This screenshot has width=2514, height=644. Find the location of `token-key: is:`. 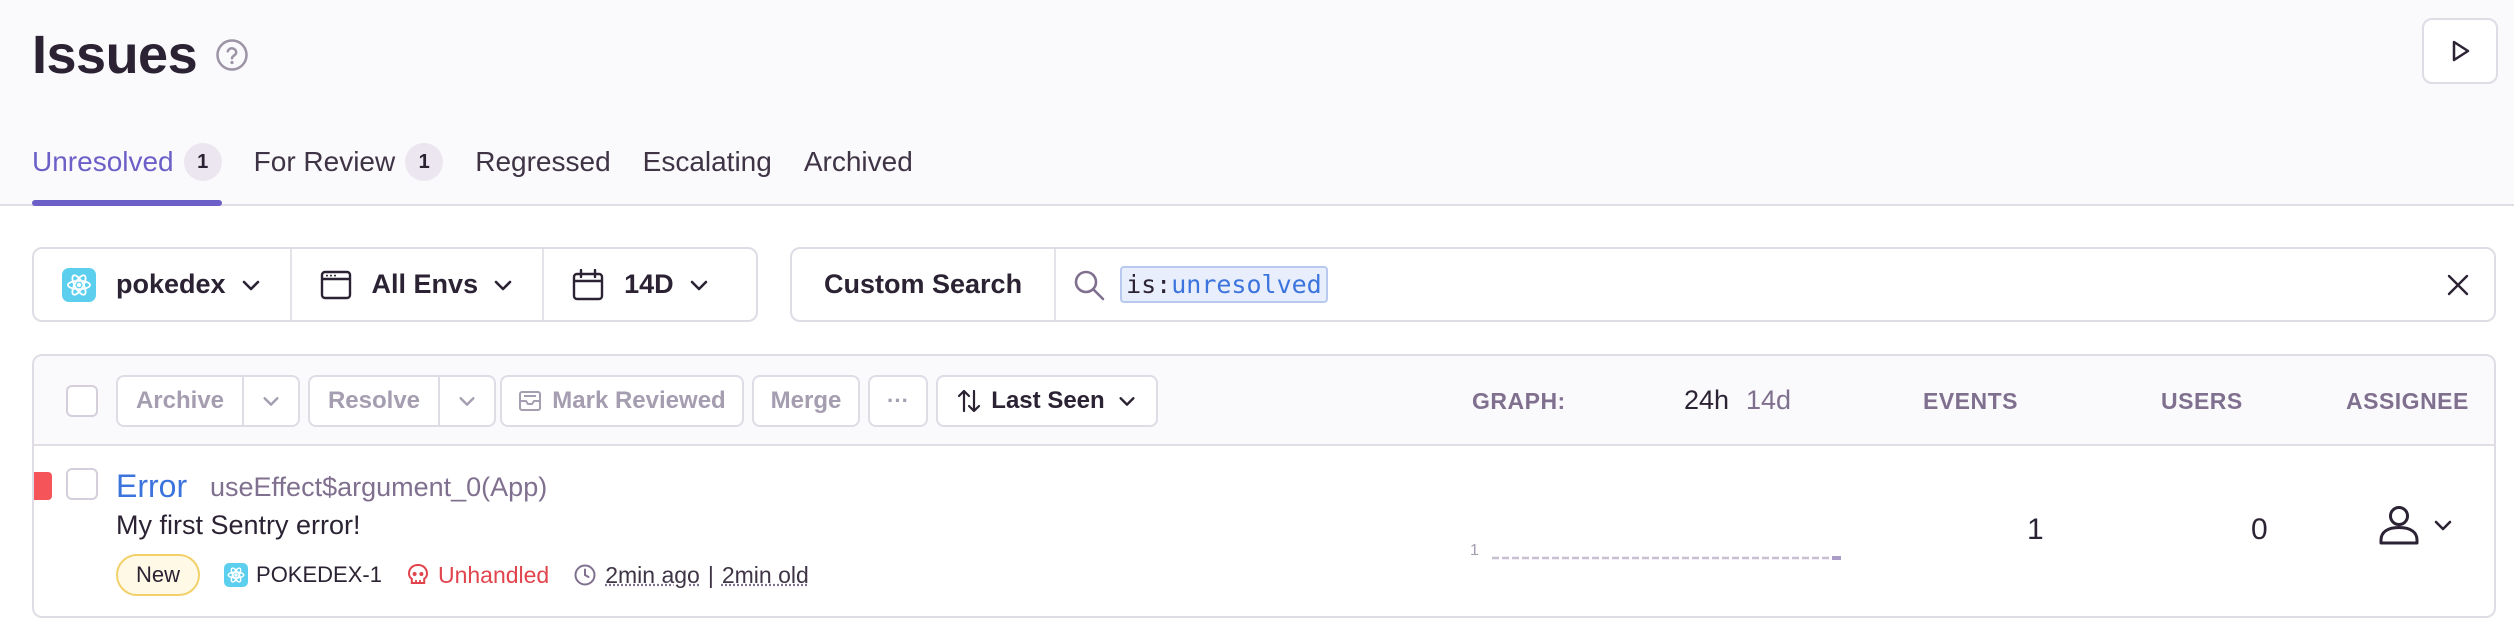

token-key: is: is located at coordinates (1149, 284).